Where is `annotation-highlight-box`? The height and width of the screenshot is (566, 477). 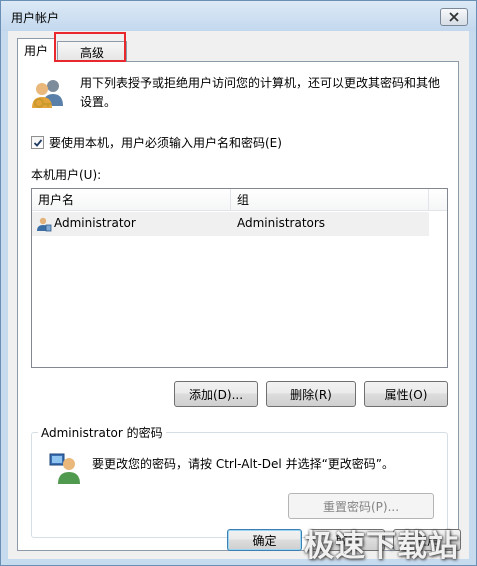 annotation-highlight-box is located at coordinates (90, 47).